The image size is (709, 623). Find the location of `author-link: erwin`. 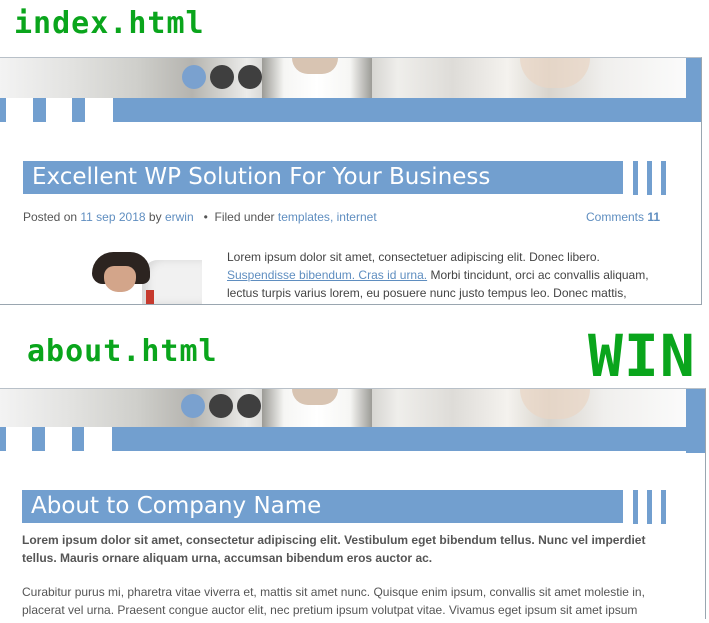

author-link: erwin is located at coordinates (179, 217).